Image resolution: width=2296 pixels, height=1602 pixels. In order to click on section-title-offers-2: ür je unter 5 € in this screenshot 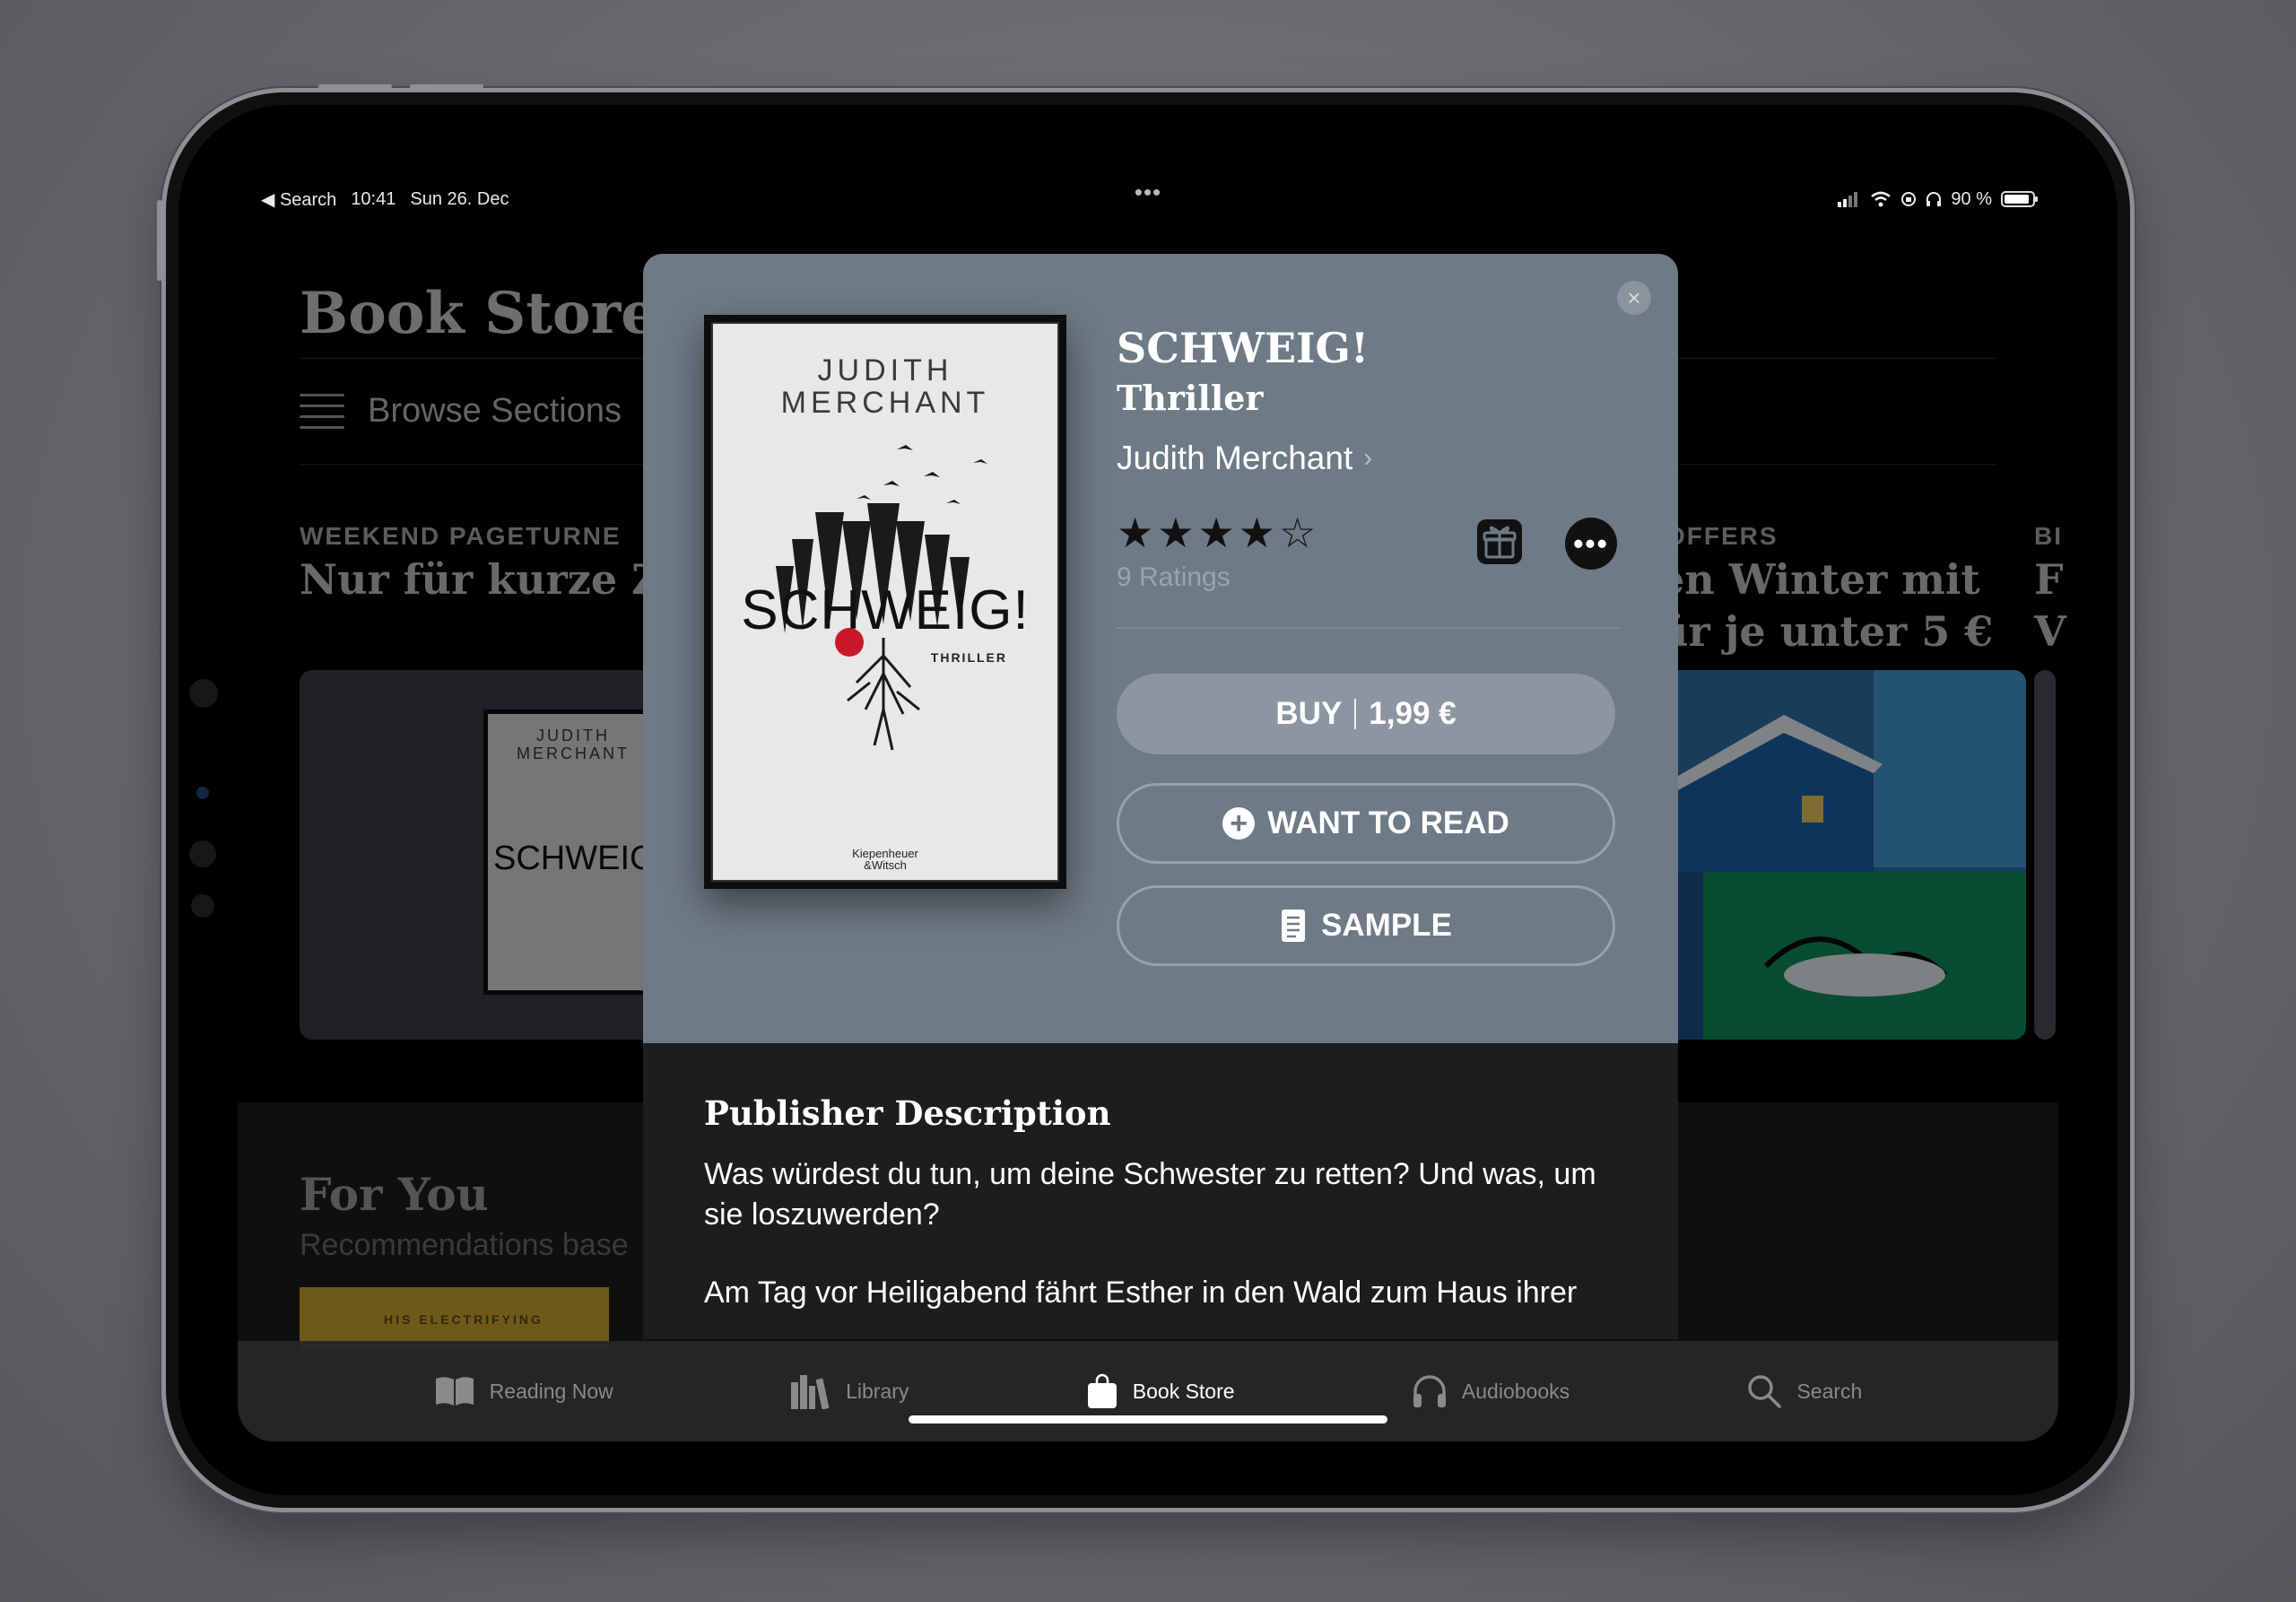, I will do `click(1826, 632)`.